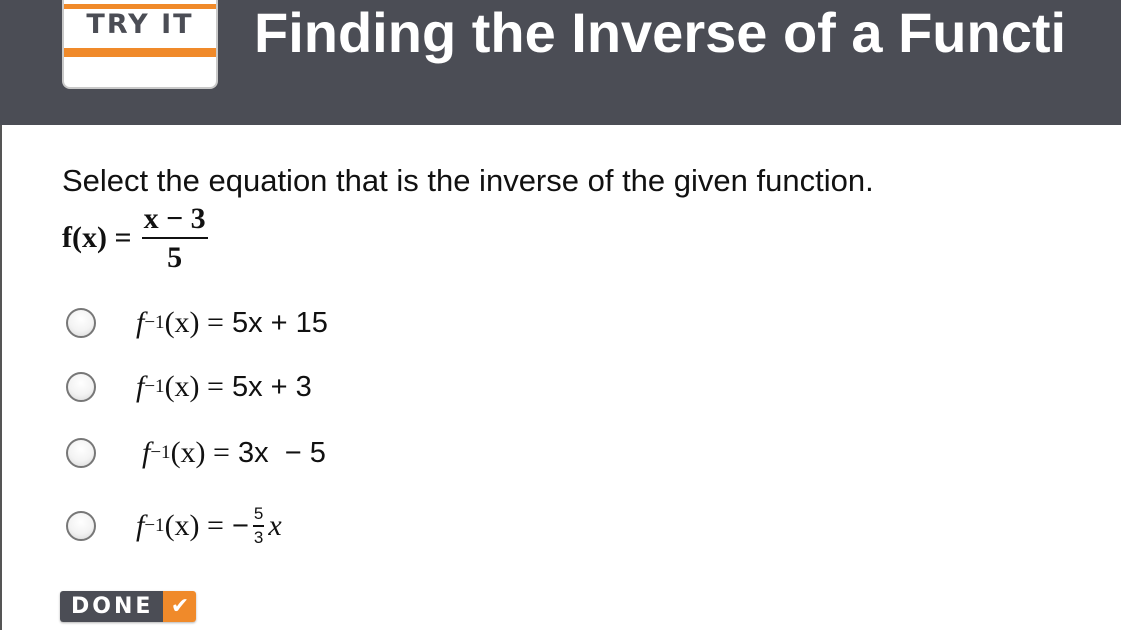 This screenshot has width=1121, height=630. I want to click on answer-option-1: f −1 (x) = 5x + 15, so click(316, 323).